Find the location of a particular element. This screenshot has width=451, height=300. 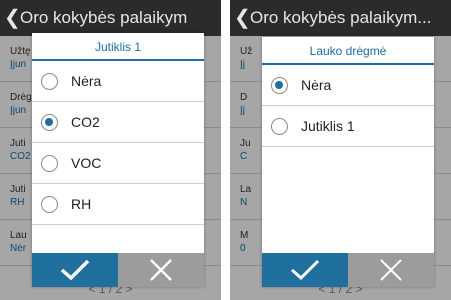

option-label: CO2 is located at coordinates (85, 122).